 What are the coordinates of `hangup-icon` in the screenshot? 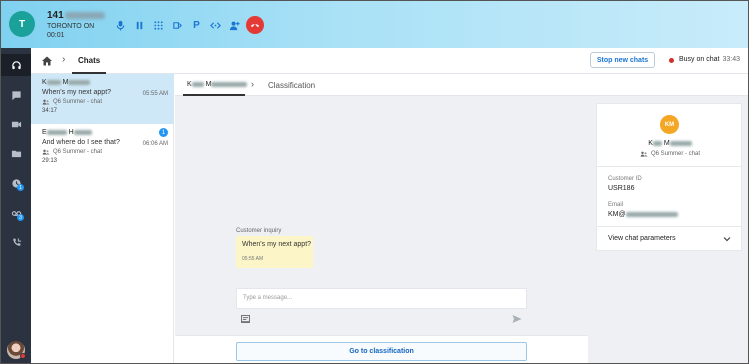 It's located at (255, 25).